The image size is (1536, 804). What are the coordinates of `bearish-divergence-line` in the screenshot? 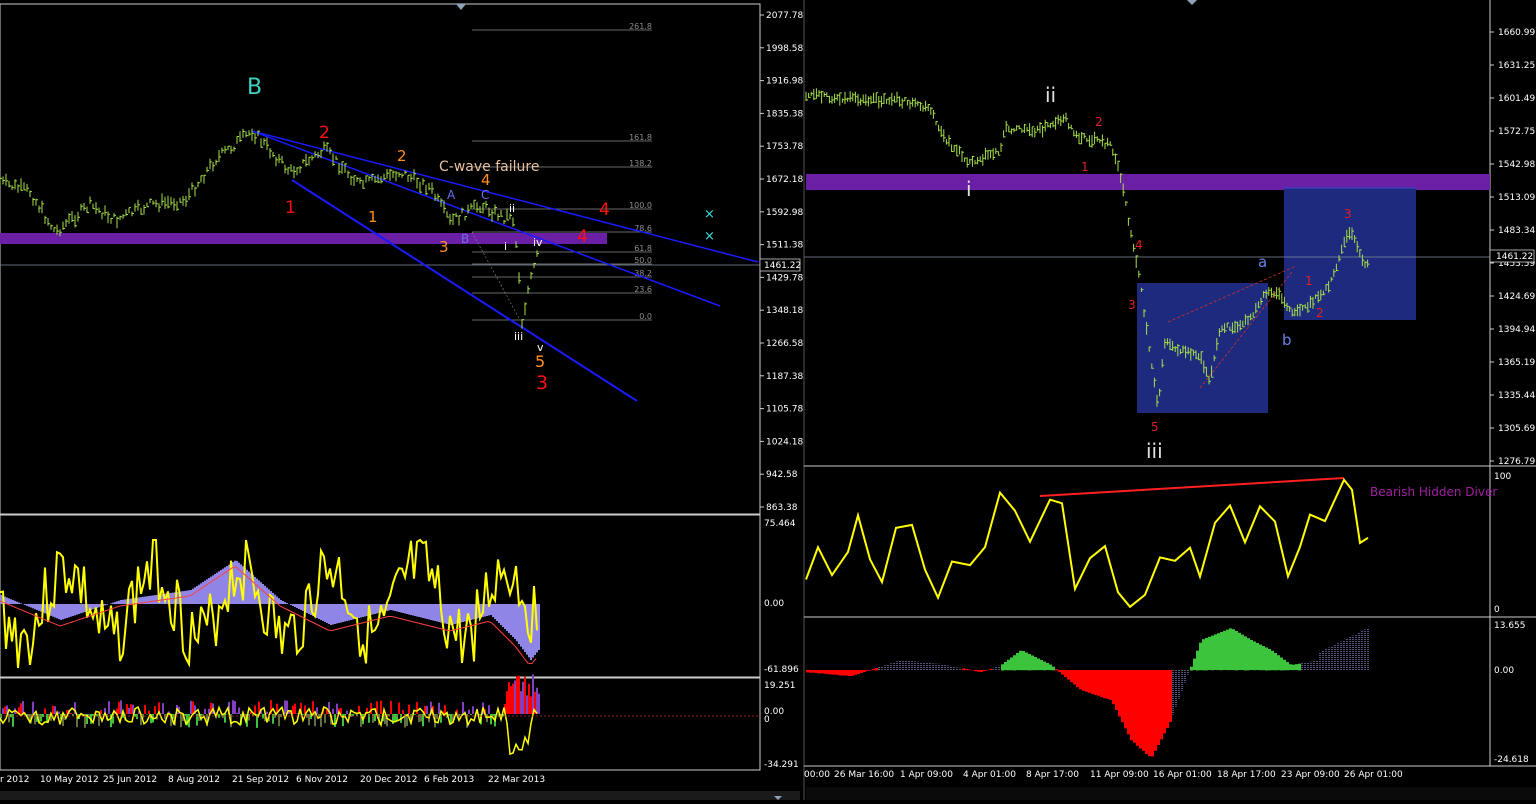 It's located at (1192, 487).